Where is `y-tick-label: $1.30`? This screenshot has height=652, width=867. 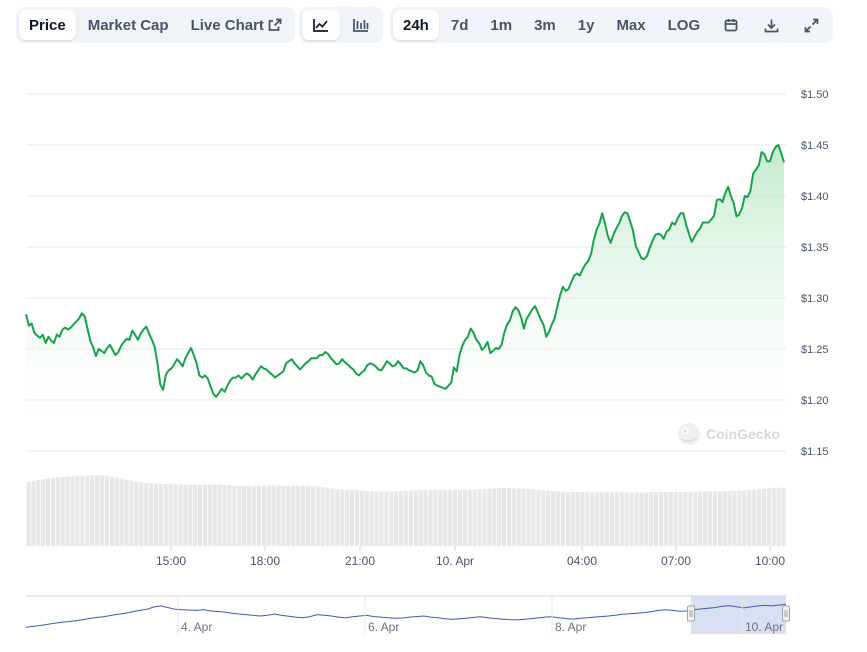
y-tick-label: $1.30 is located at coordinates (815, 299).